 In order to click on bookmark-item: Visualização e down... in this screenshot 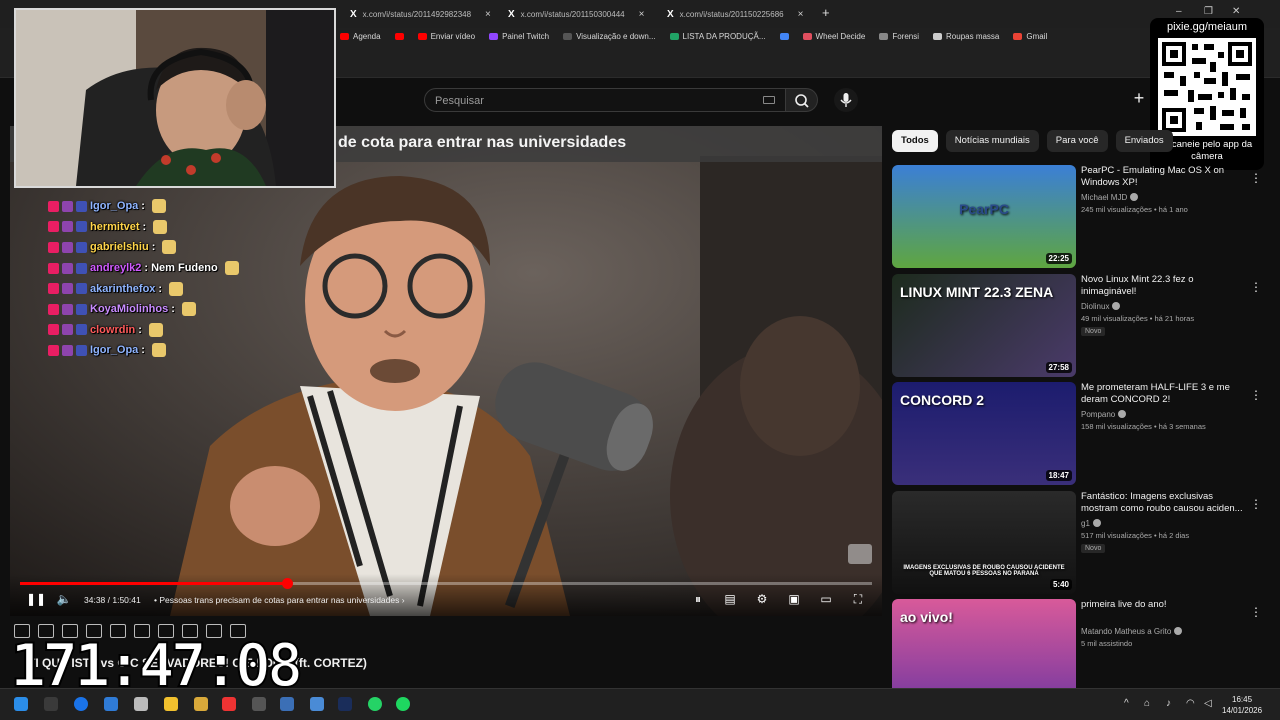, I will do `click(609, 36)`.